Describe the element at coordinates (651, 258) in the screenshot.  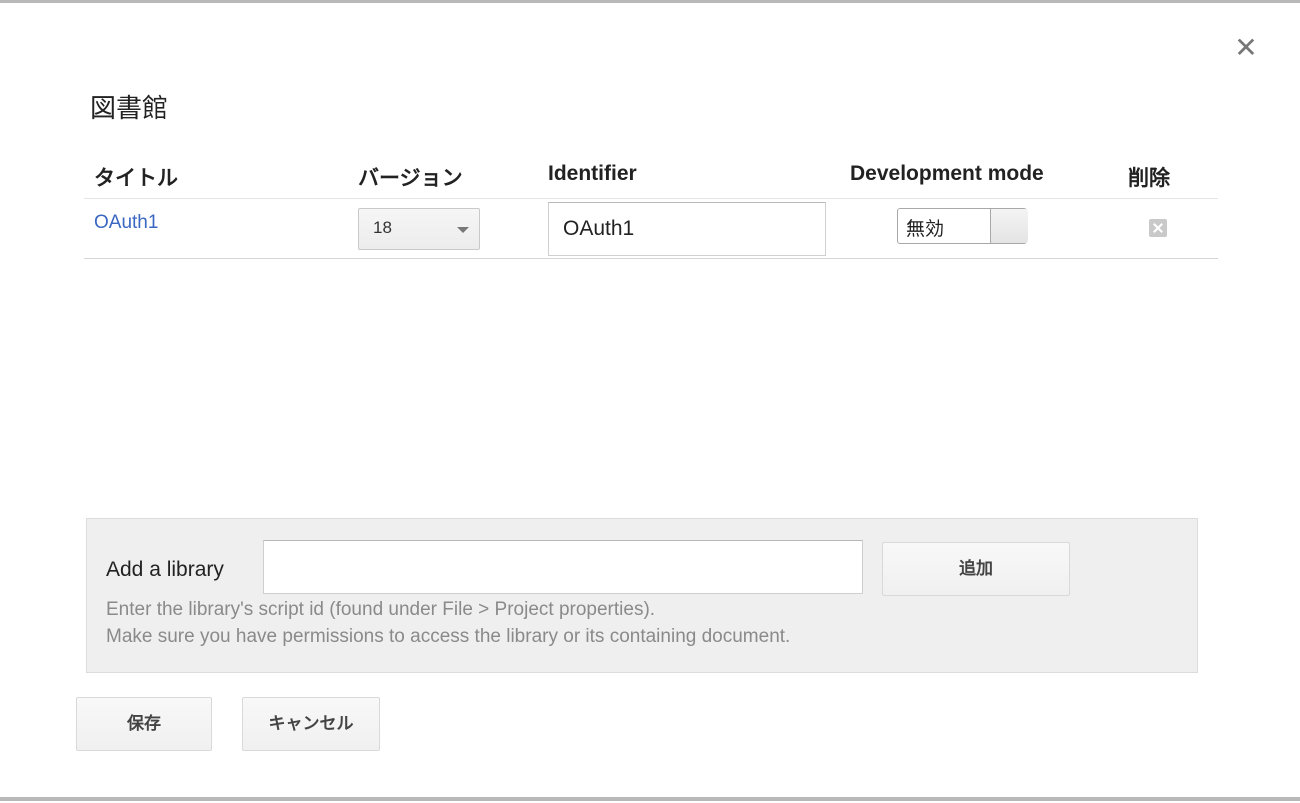
I see `row-divider` at that location.